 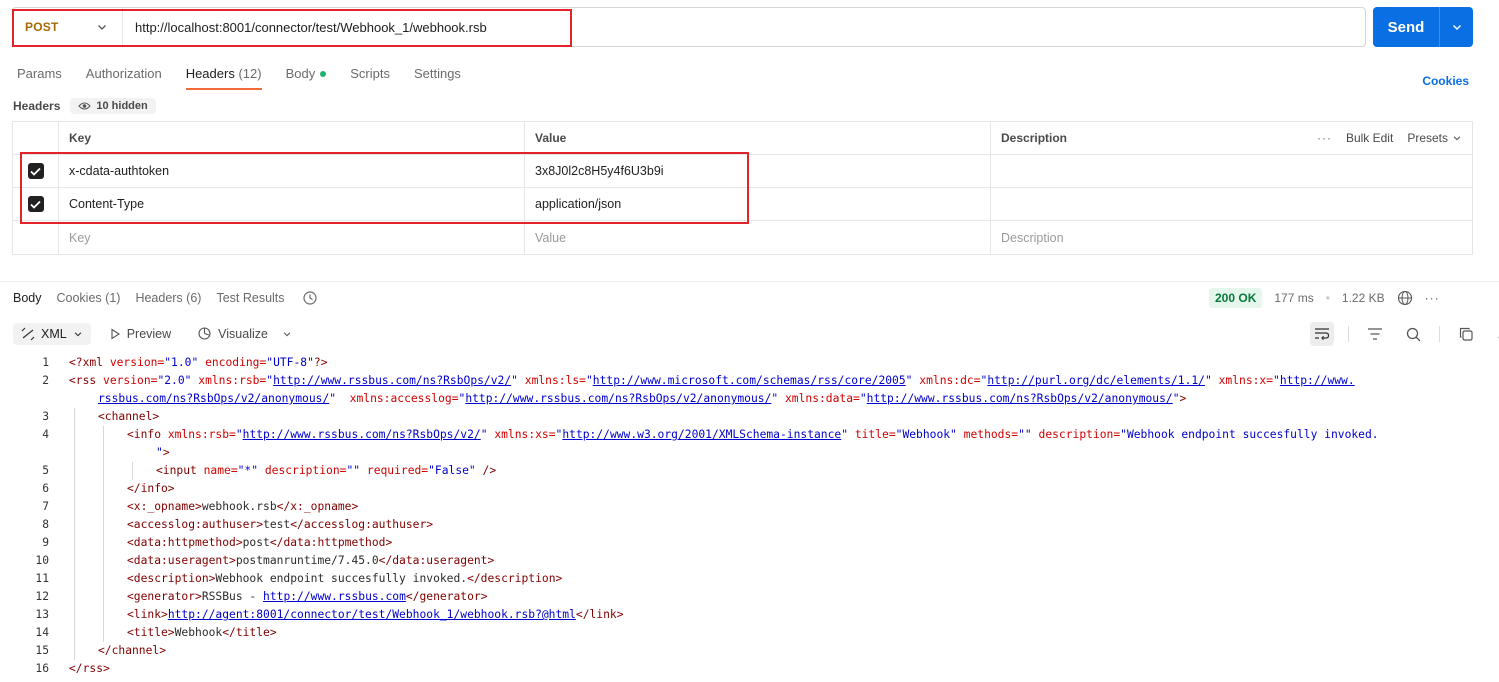 What do you see at coordinates (249, 632) in the screenshot?
I see `code-token: </title>` at bounding box center [249, 632].